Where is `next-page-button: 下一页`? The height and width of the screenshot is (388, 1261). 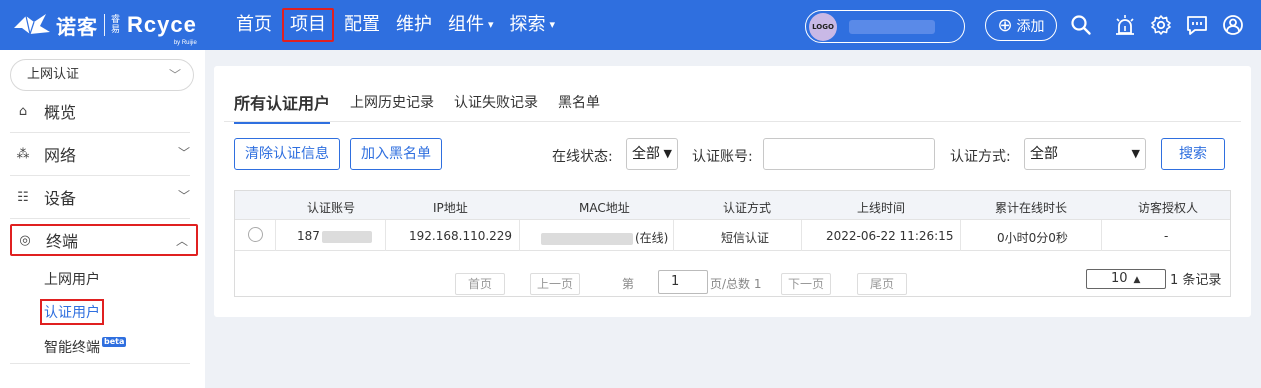
next-page-button: 下一页 is located at coordinates (806, 284).